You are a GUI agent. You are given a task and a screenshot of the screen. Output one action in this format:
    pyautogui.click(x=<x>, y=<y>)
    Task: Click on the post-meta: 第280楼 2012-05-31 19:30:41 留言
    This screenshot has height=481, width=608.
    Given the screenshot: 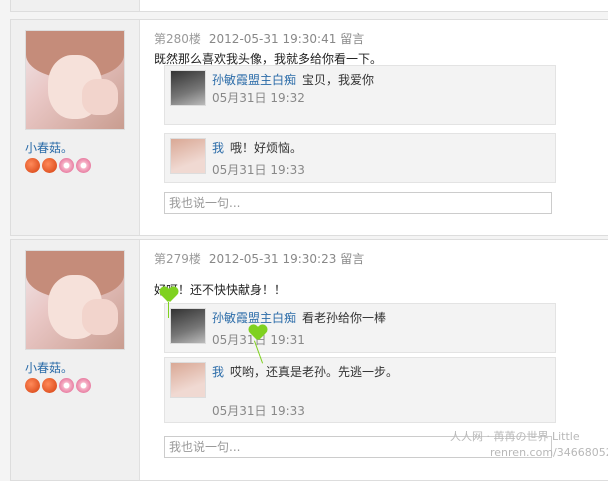 What is the action you would take?
    pyautogui.click(x=259, y=38)
    